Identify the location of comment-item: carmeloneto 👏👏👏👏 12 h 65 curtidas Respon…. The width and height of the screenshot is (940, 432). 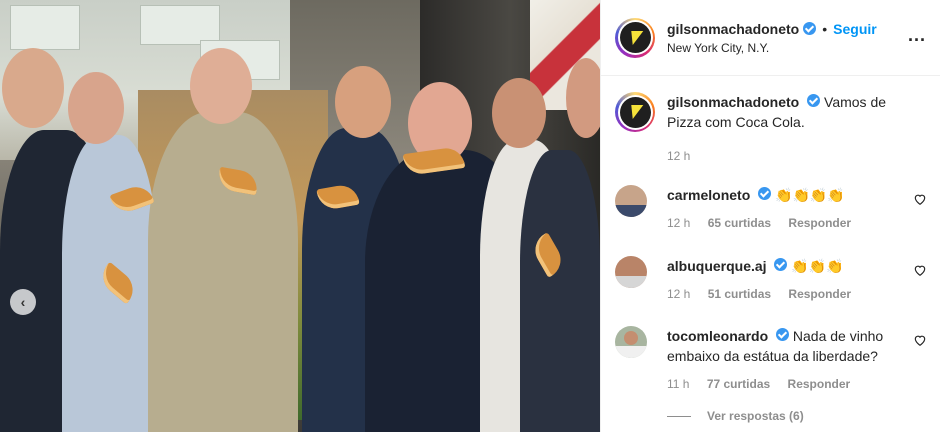
(771, 207).